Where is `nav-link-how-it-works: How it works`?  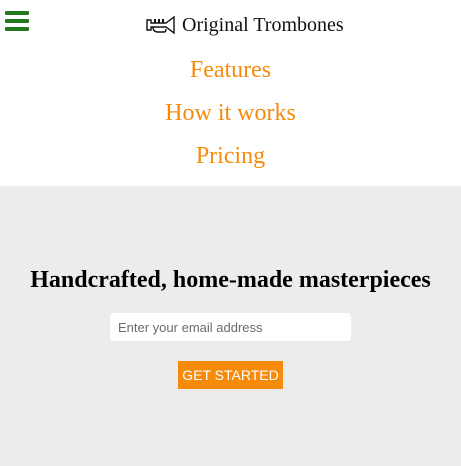
nav-link-how-it-works: How it works is located at coordinates (230, 113).